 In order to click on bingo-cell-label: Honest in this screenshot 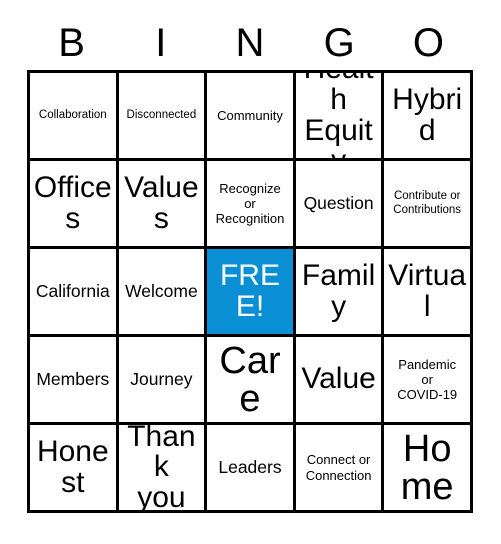, I will do `click(72, 466)`.